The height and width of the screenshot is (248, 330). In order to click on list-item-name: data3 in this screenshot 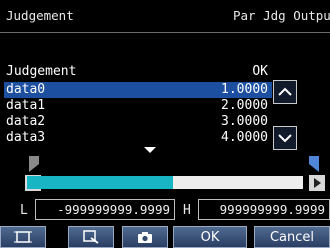, I will do `click(26, 137)`.